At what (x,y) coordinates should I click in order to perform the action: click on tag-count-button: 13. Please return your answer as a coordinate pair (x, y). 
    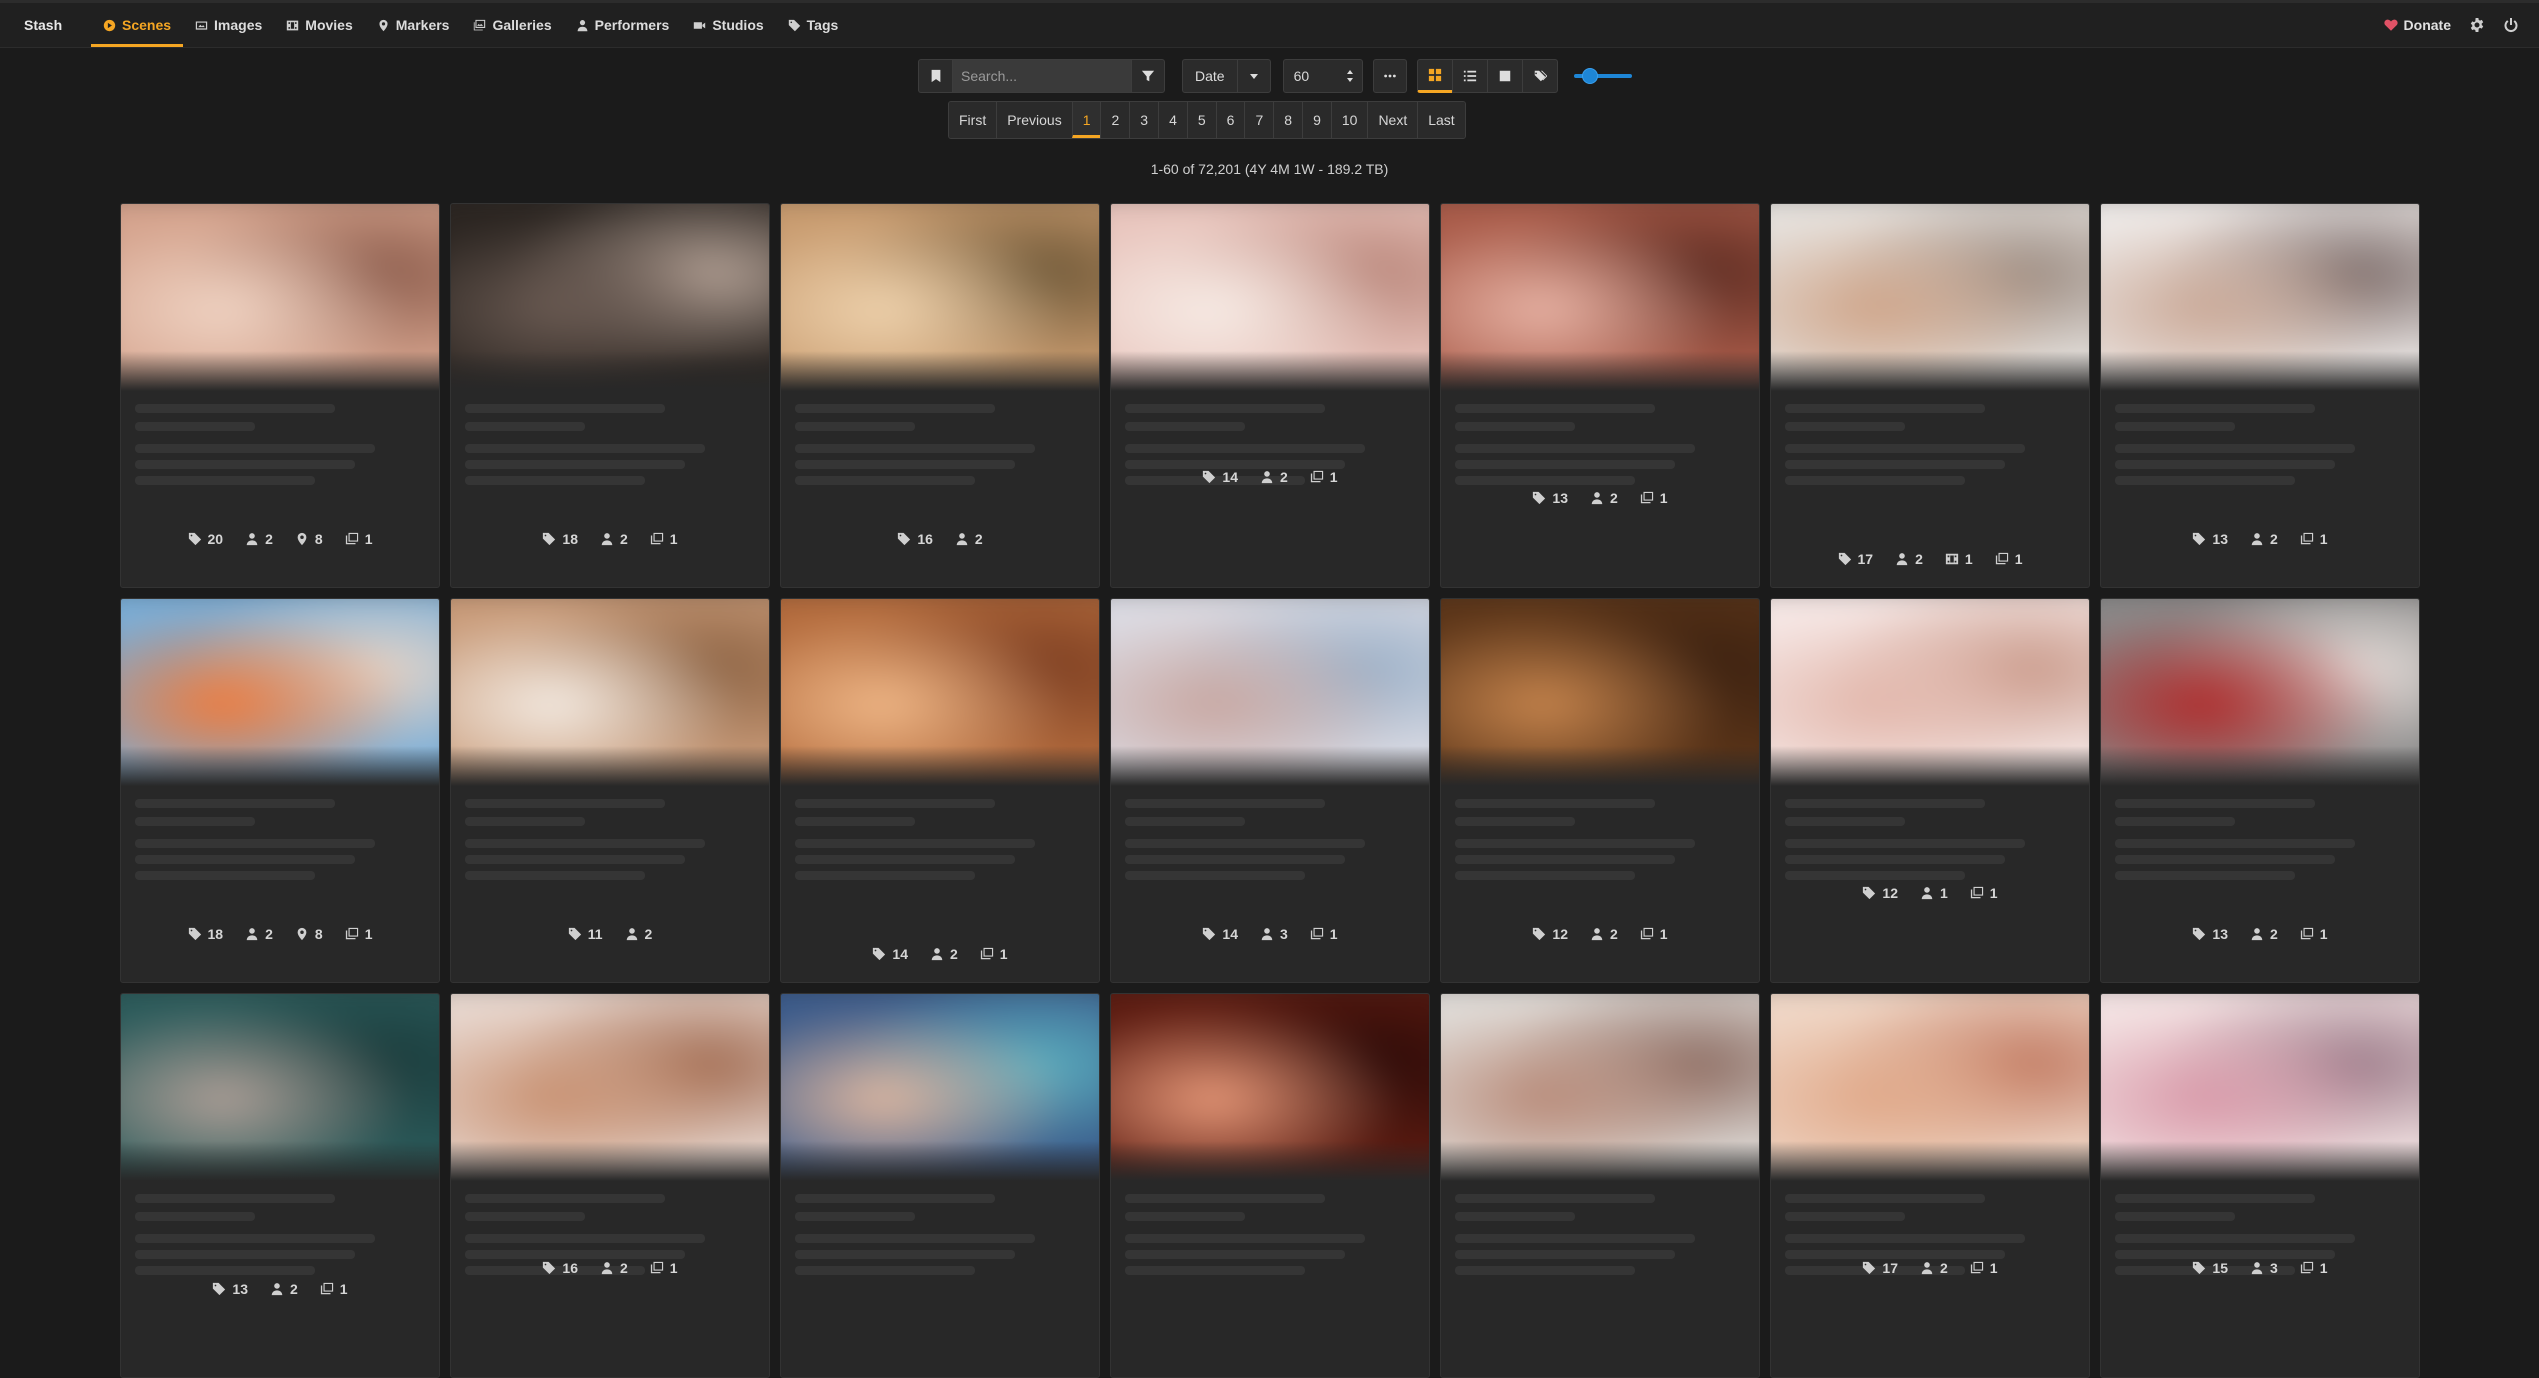
    Looking at the image, I should click on (2210, 934).